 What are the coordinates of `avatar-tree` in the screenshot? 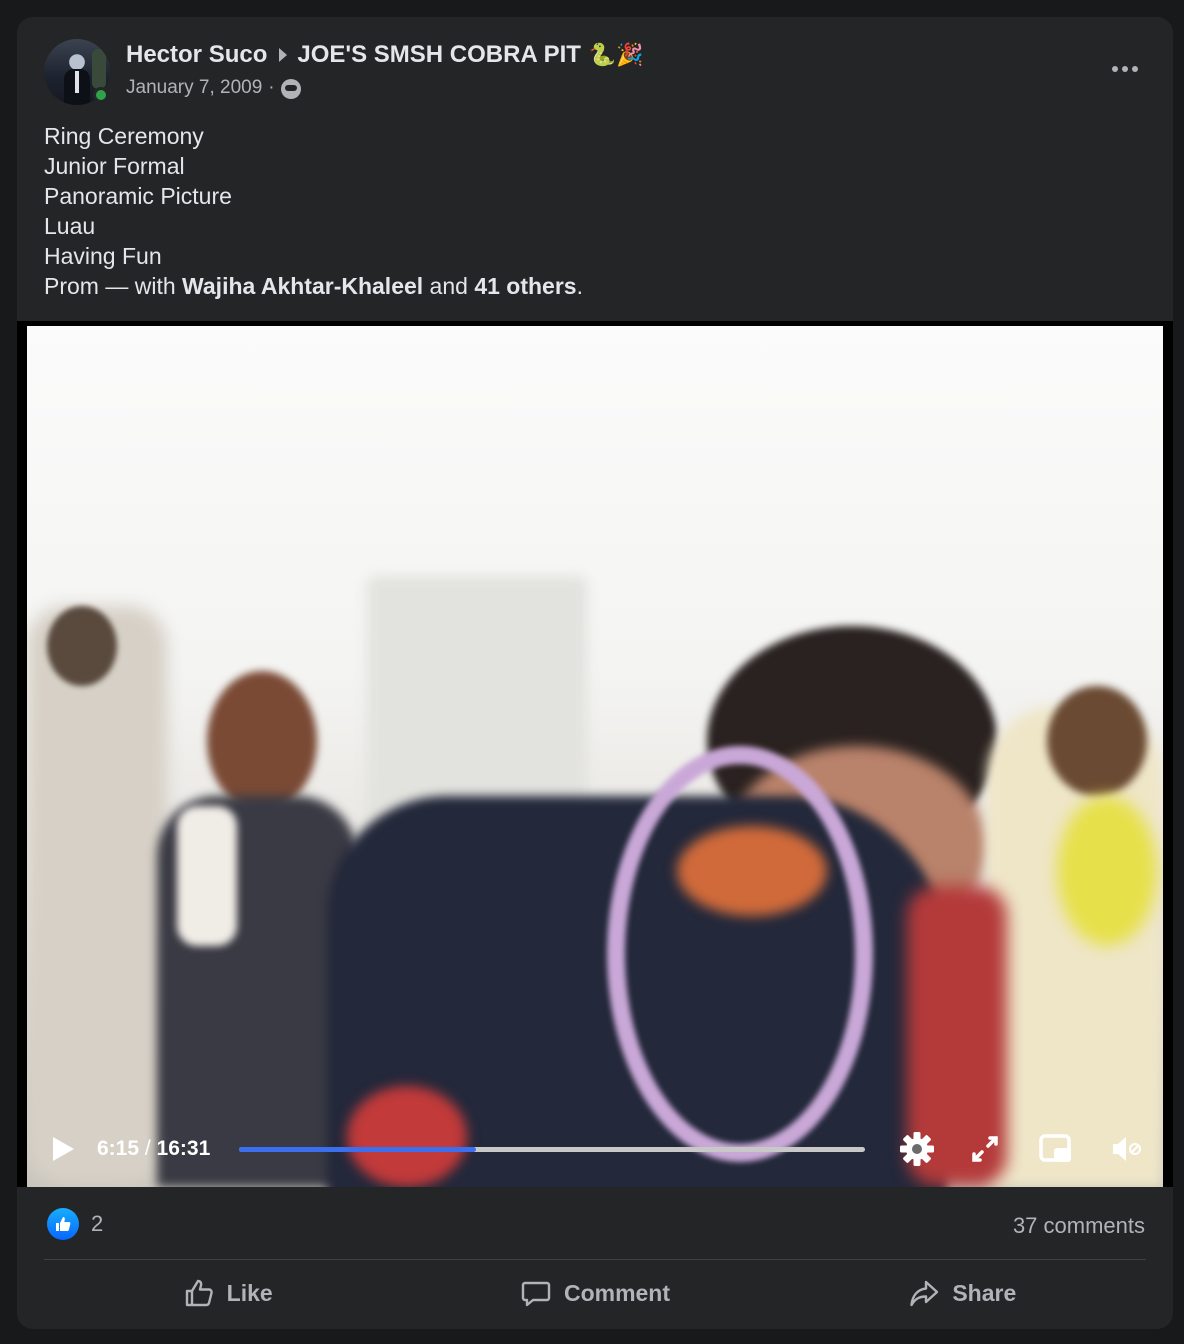 It's located at (99, 69).